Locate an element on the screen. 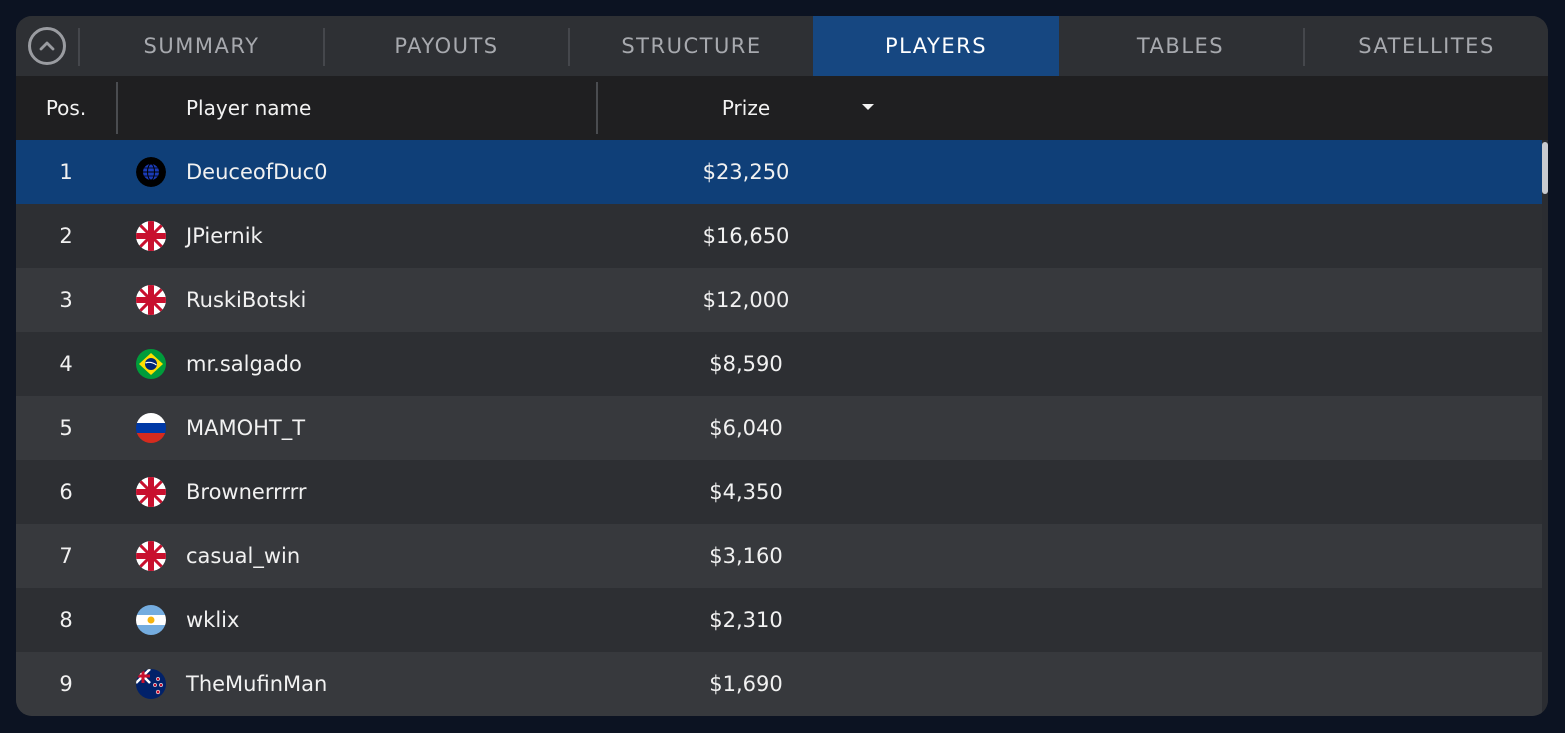  player-position: 8 is located at coordinates (66, 620).